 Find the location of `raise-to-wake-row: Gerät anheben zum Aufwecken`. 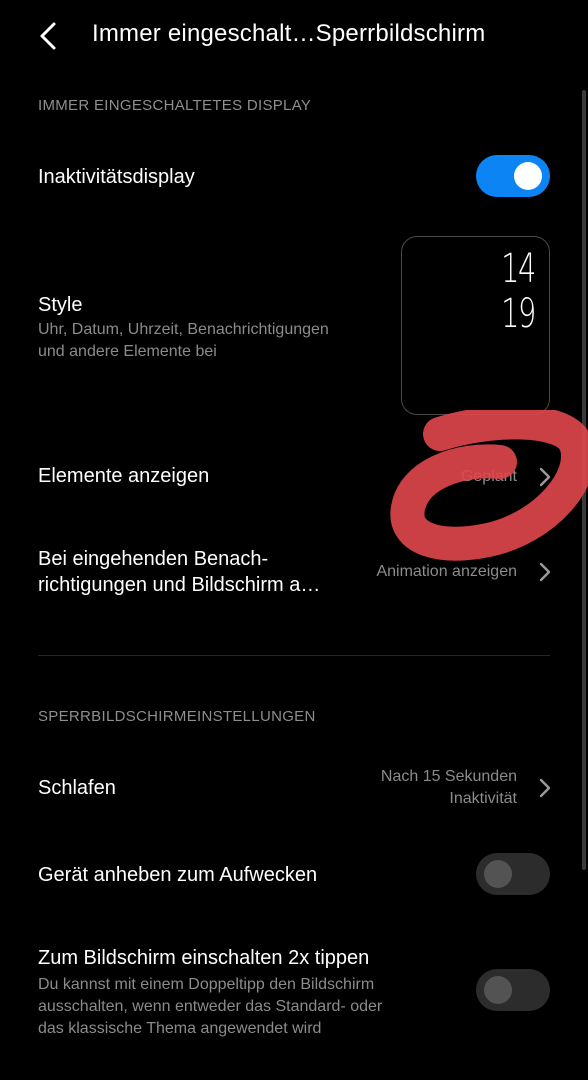

raise-to-wake-row: Gerät anheben zum Aufwecken is located at coordinates (294, 875).